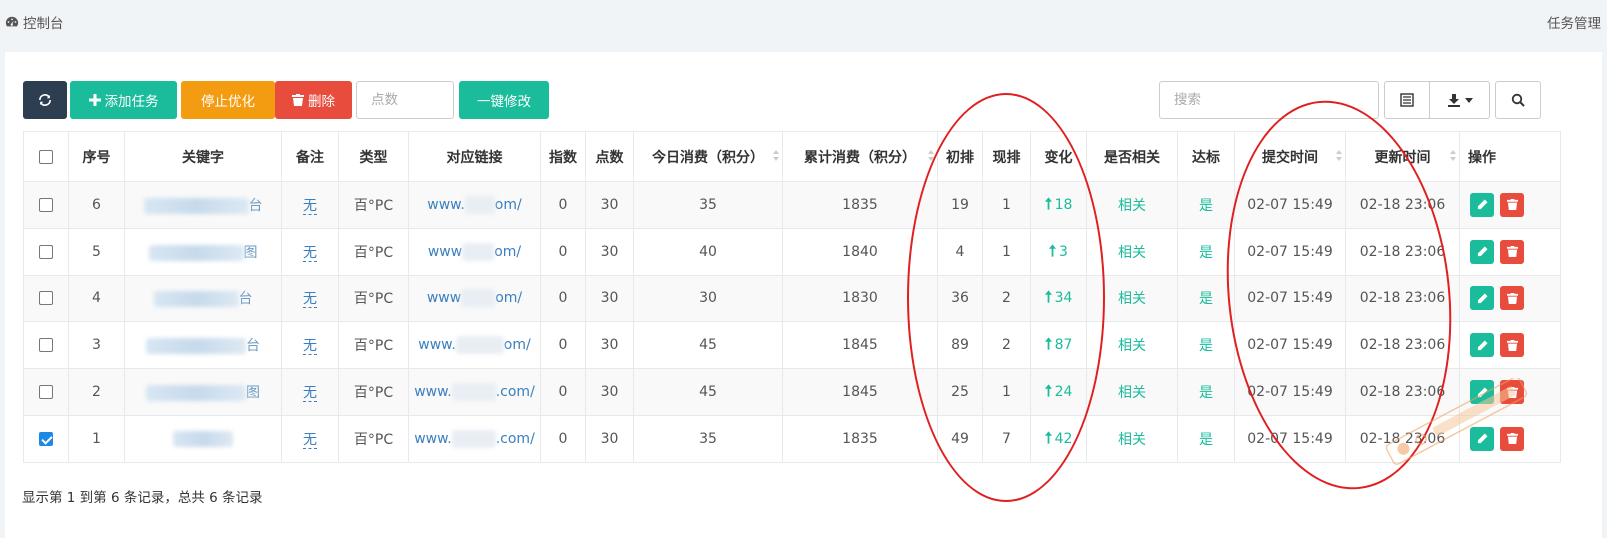 The height and width of the screenshot is (538, 1607). I want to click on row-type: 百°PC, so click(373, 205).